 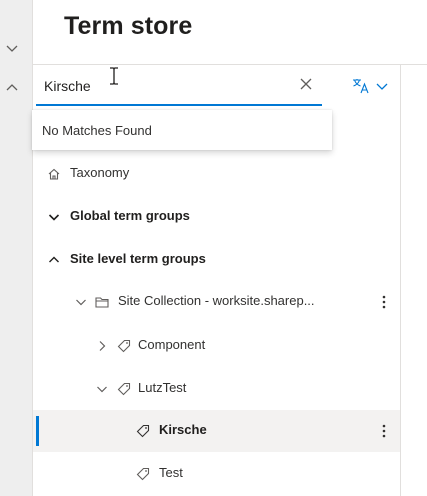 I want to click on folder-icon, so click(x=102, y=302).